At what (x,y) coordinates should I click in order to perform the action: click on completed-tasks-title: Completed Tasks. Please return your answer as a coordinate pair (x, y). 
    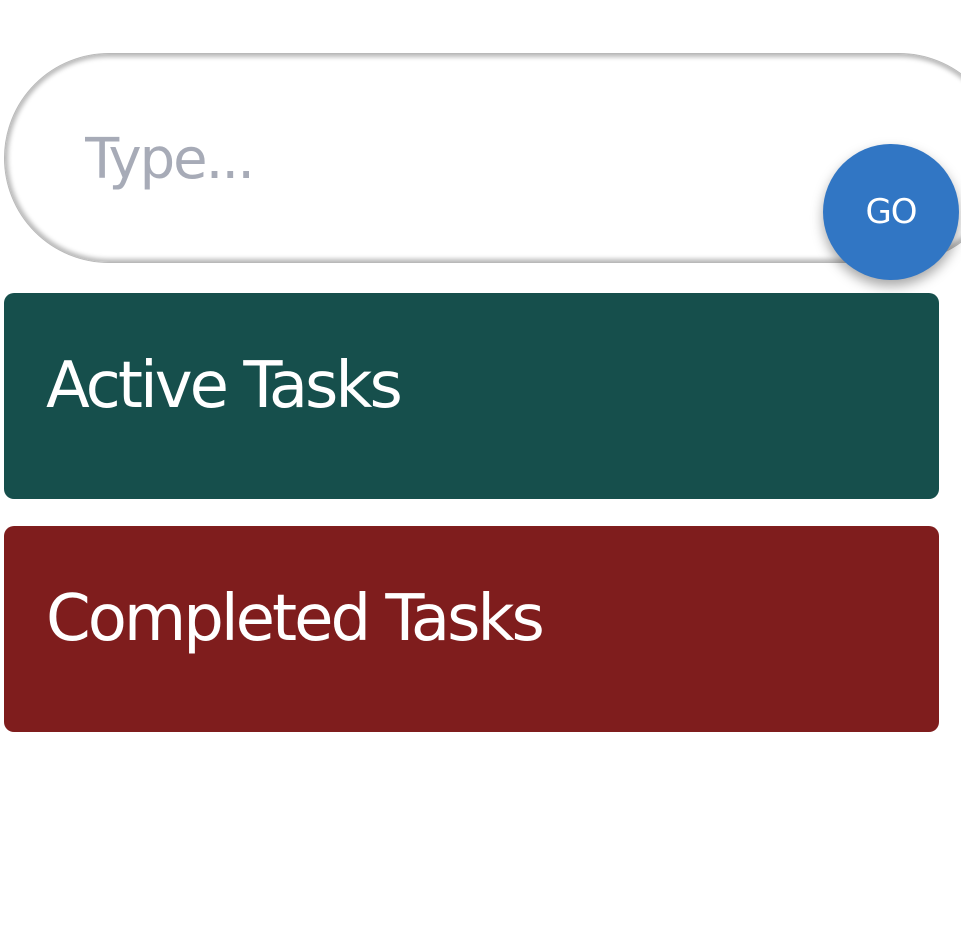
    Looking at the image, I should click on (295, 619).